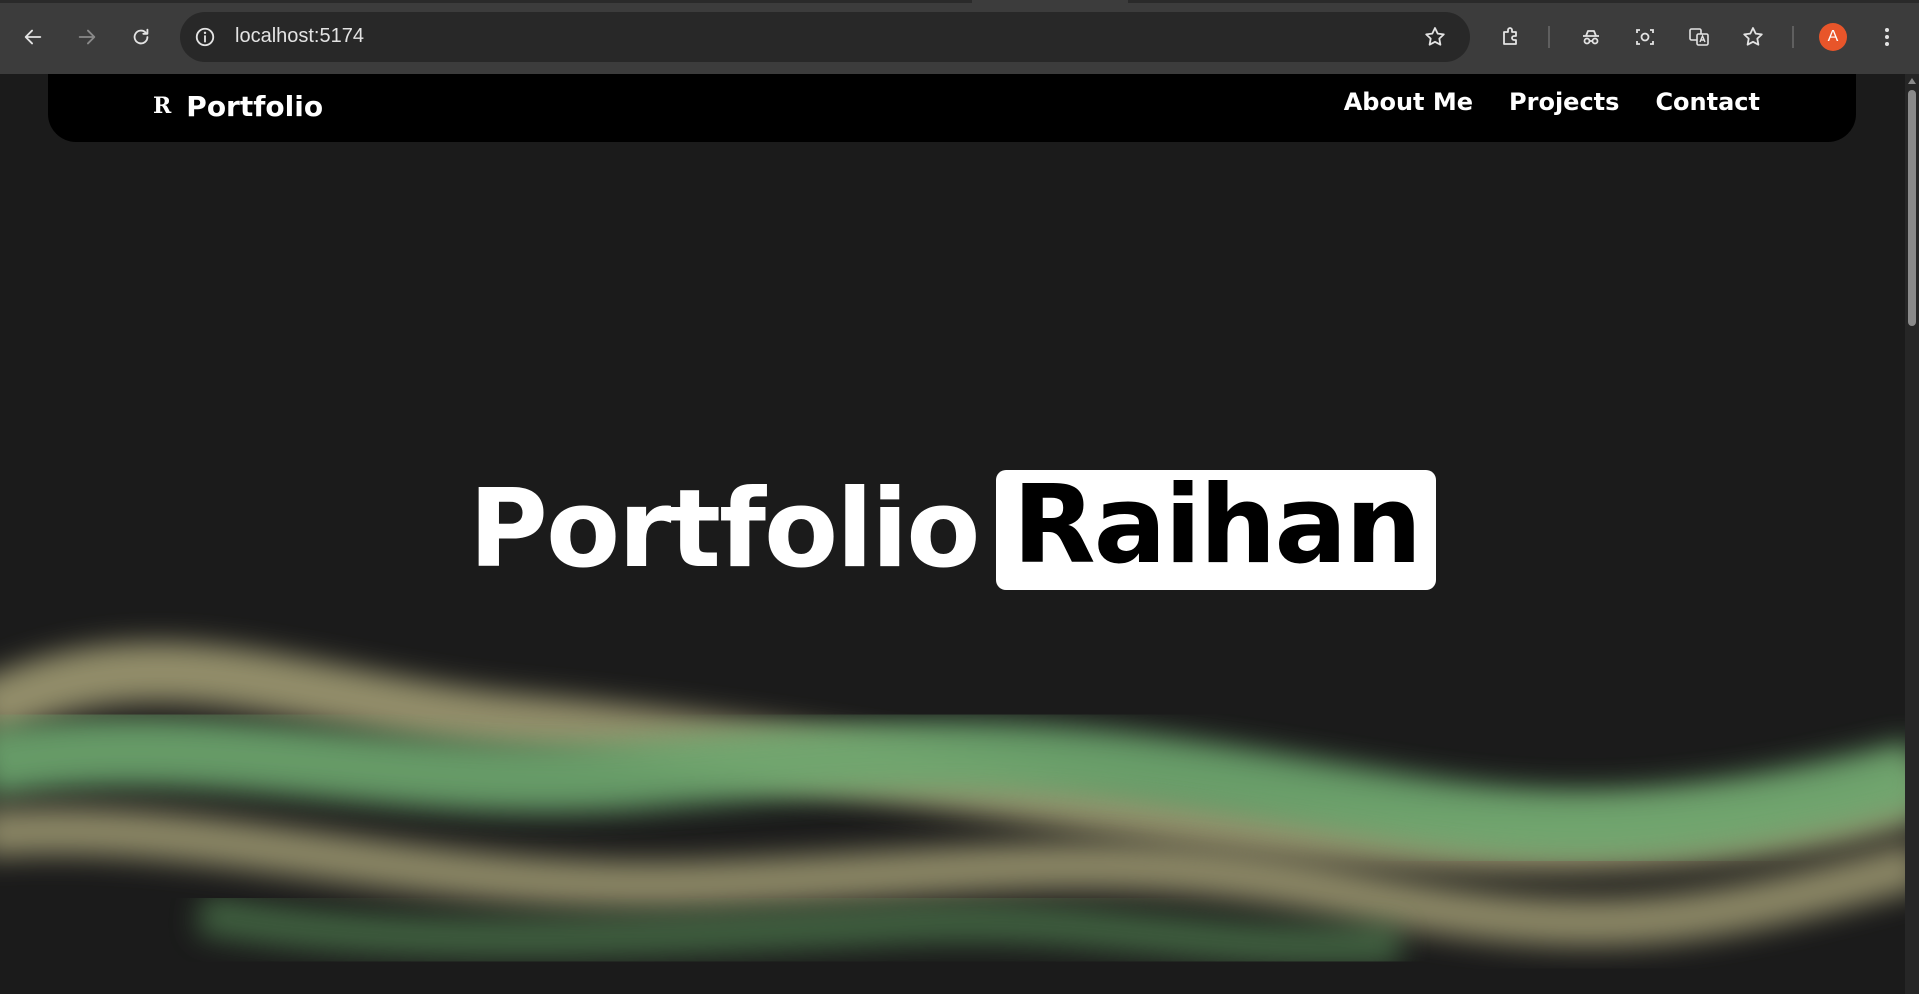 The image size is (1919, 994). I want to click on nav-menu: About Me Projects Contact, so click(1552, 102).